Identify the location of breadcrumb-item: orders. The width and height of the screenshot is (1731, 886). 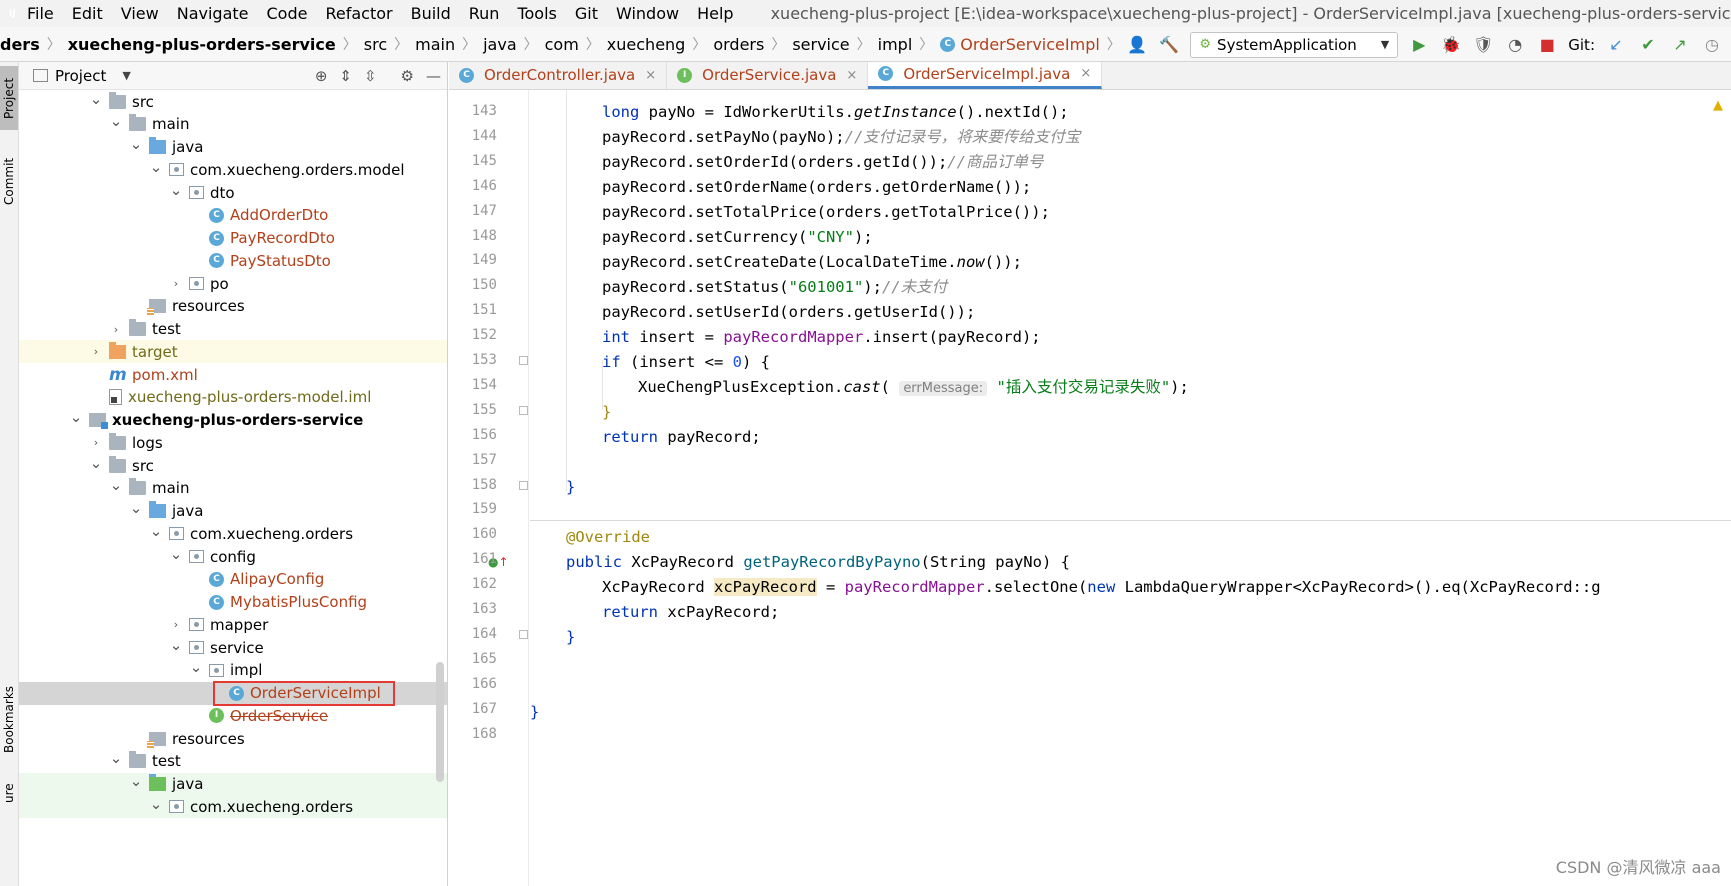
(738, 44).